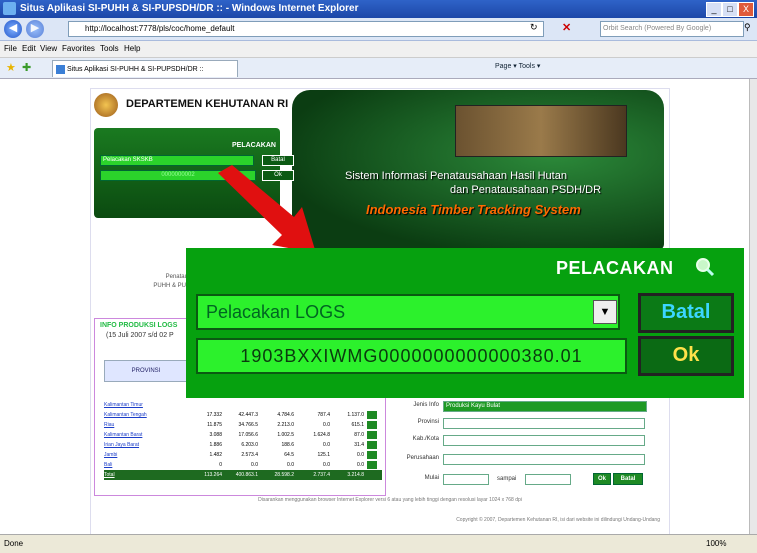 This screenshot has height=553, width=757. What do you see at coordinates (686, 313) in the screenshot?
I see `cancel-button: Batal` at bounding box center [686, 313].